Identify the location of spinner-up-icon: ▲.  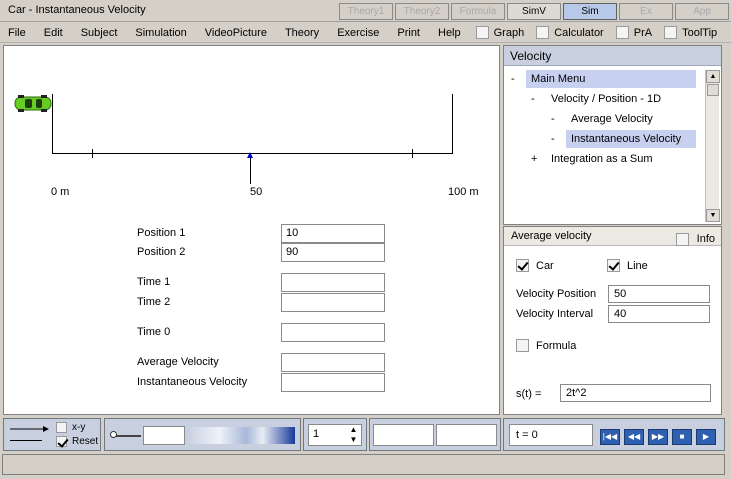
(353, 430).